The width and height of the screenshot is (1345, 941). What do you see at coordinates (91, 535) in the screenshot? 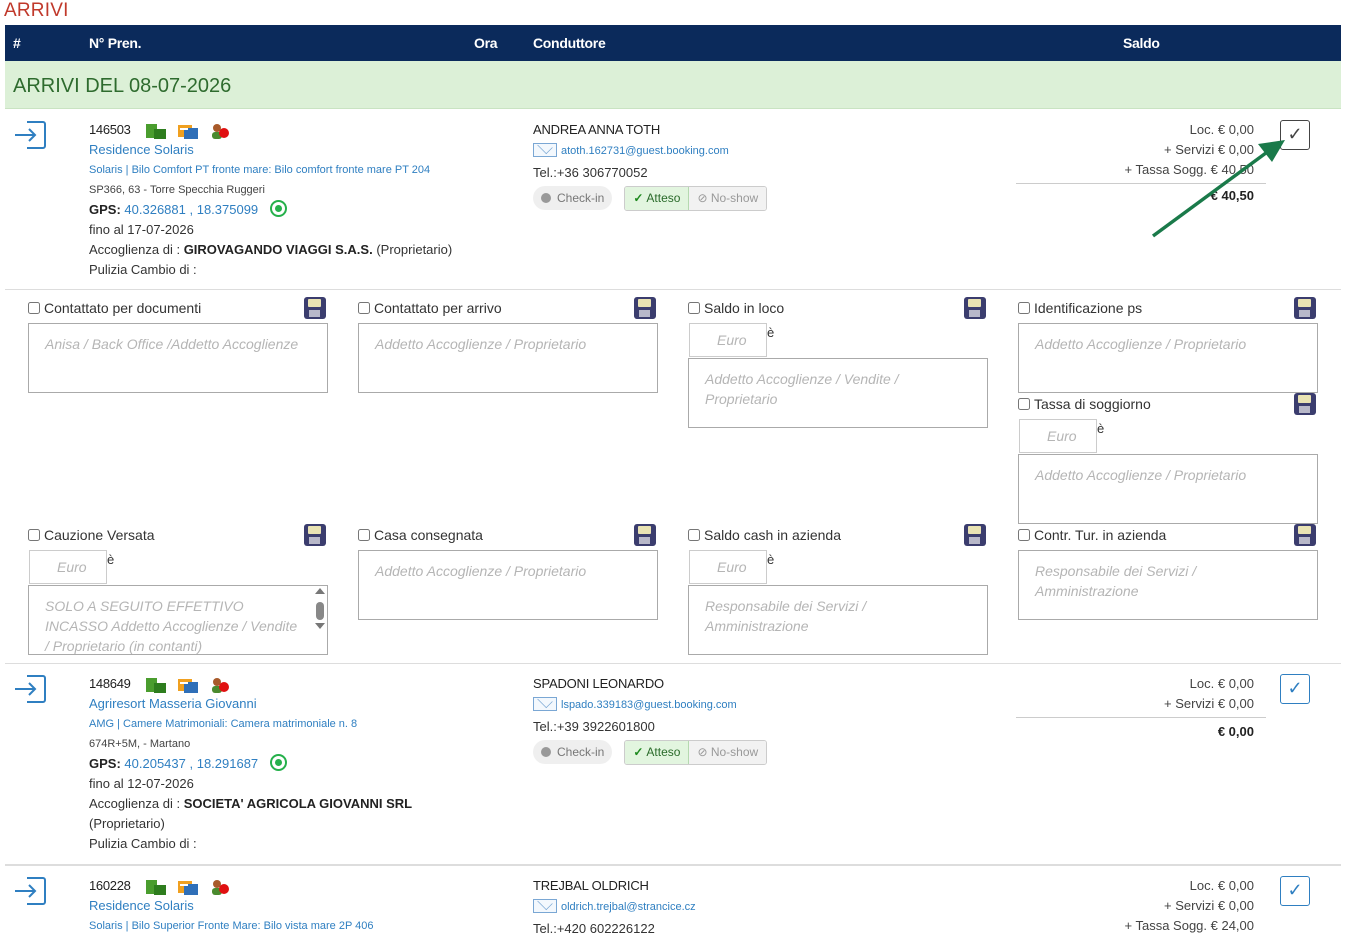
I see `cauzione-checkbox: Cauzione Versata` at bounding box center [91, 535].